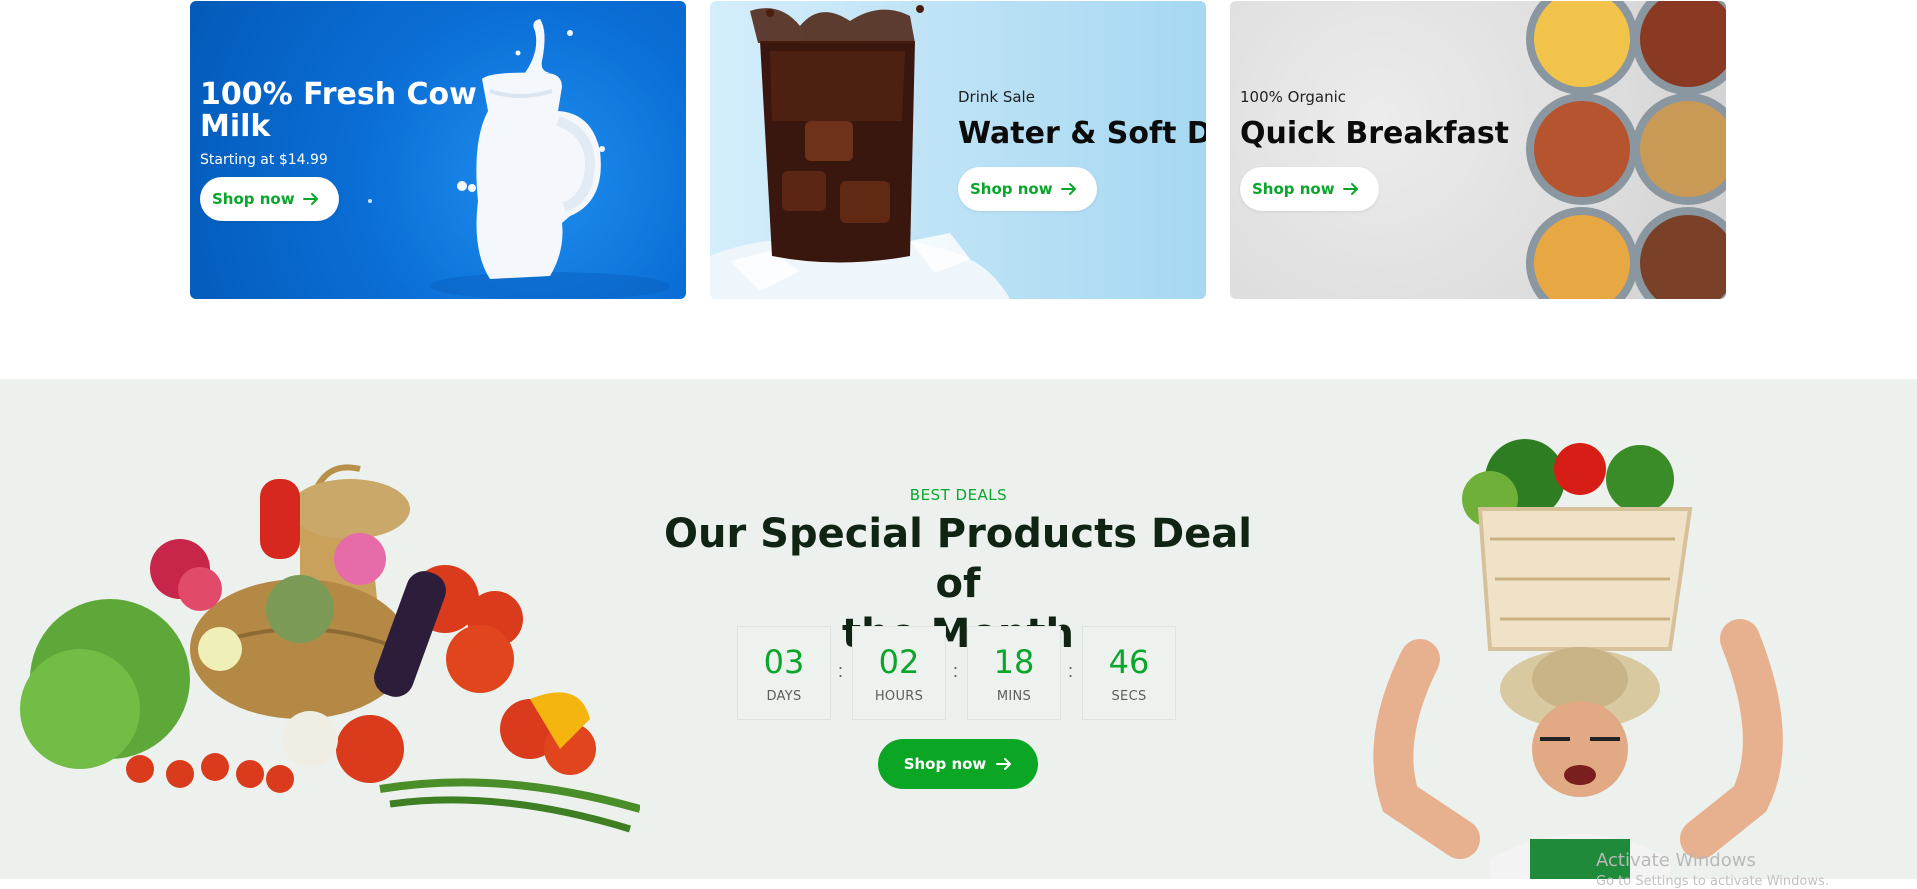 The width and height of the screenshot is (1917, 889). Describe the element at coordinates (958, 495) in the screenshot. I see `deal-eyebrow: BEST DEALS` at that location.